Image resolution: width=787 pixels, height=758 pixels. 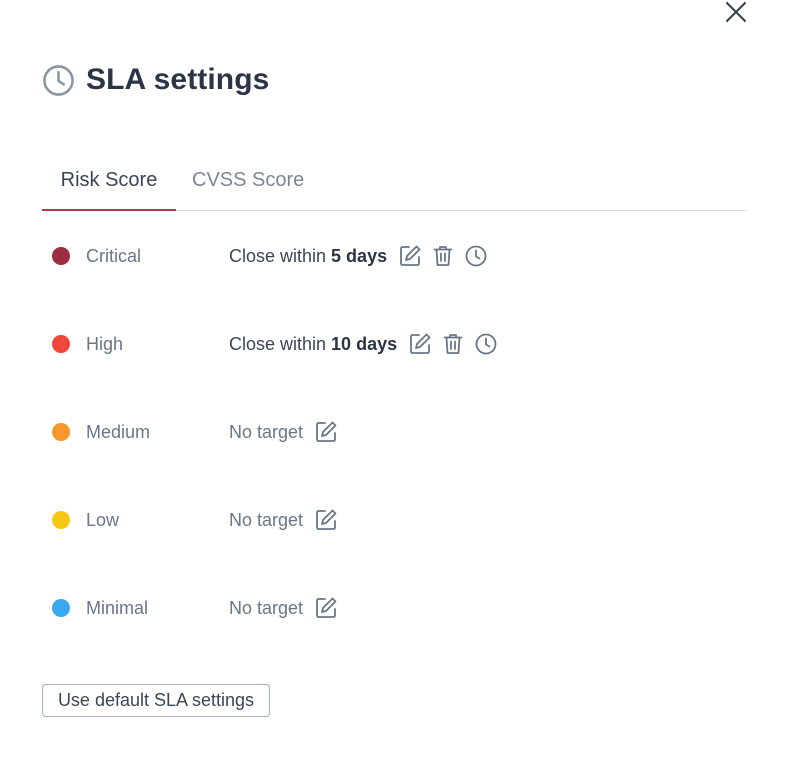 I want to click on sla-row-minimal: Minimal No target, so click(x=397, y=608).